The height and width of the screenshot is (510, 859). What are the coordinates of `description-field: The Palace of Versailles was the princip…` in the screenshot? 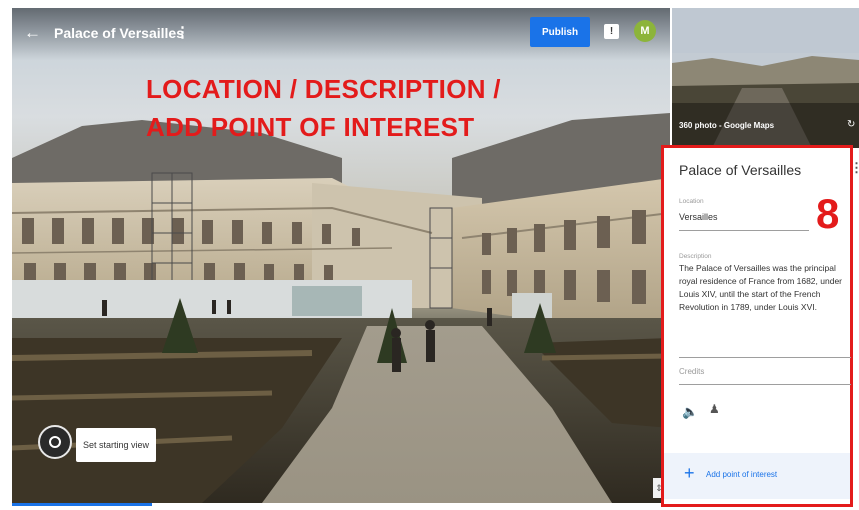 It's located at (766, 288).